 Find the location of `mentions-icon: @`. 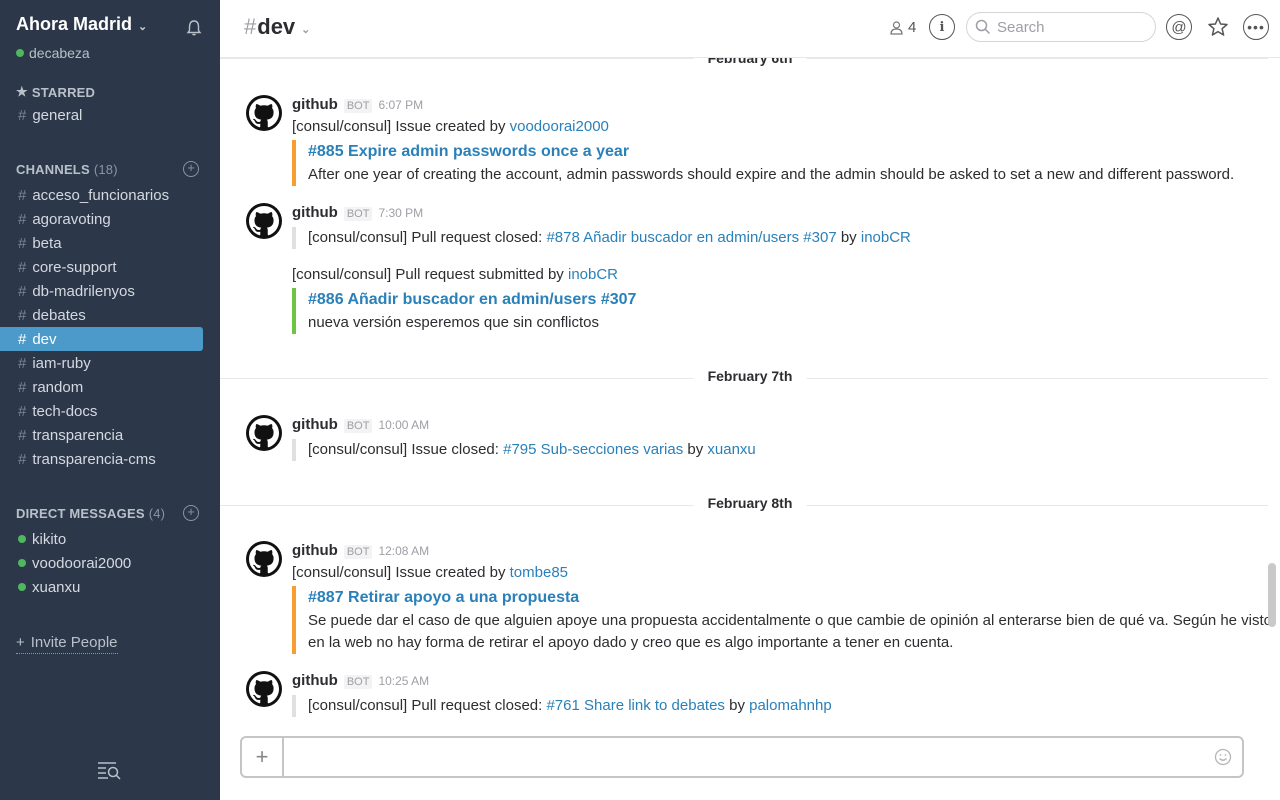

mentions-icon: @ is located at coordinates (1179, 27).